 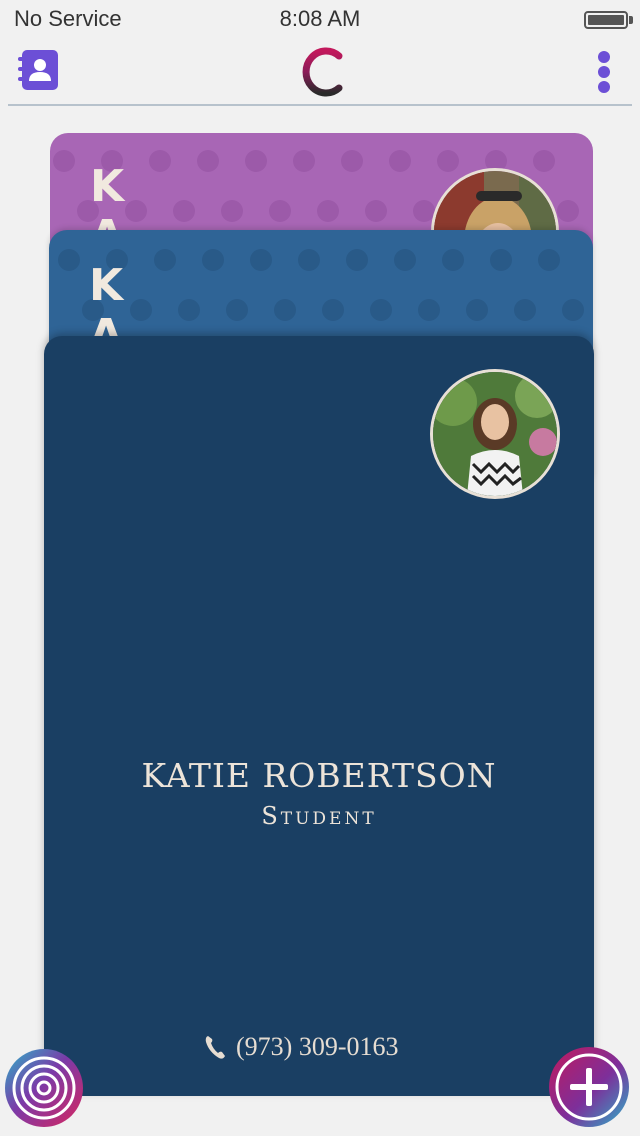 What do you see at coordinates (321, 72) in the screenshot?
I see `app-logo-c-icon` at bounding box center [321, 72].